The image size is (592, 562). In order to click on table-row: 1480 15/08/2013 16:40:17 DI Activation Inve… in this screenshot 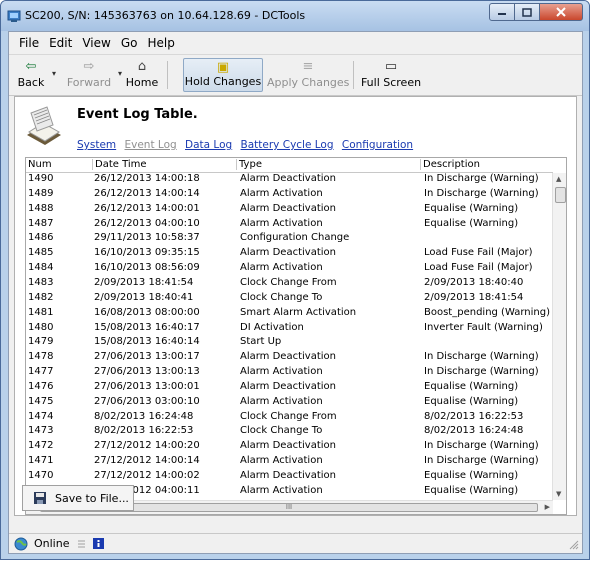, I will do `click(299, 328)`.